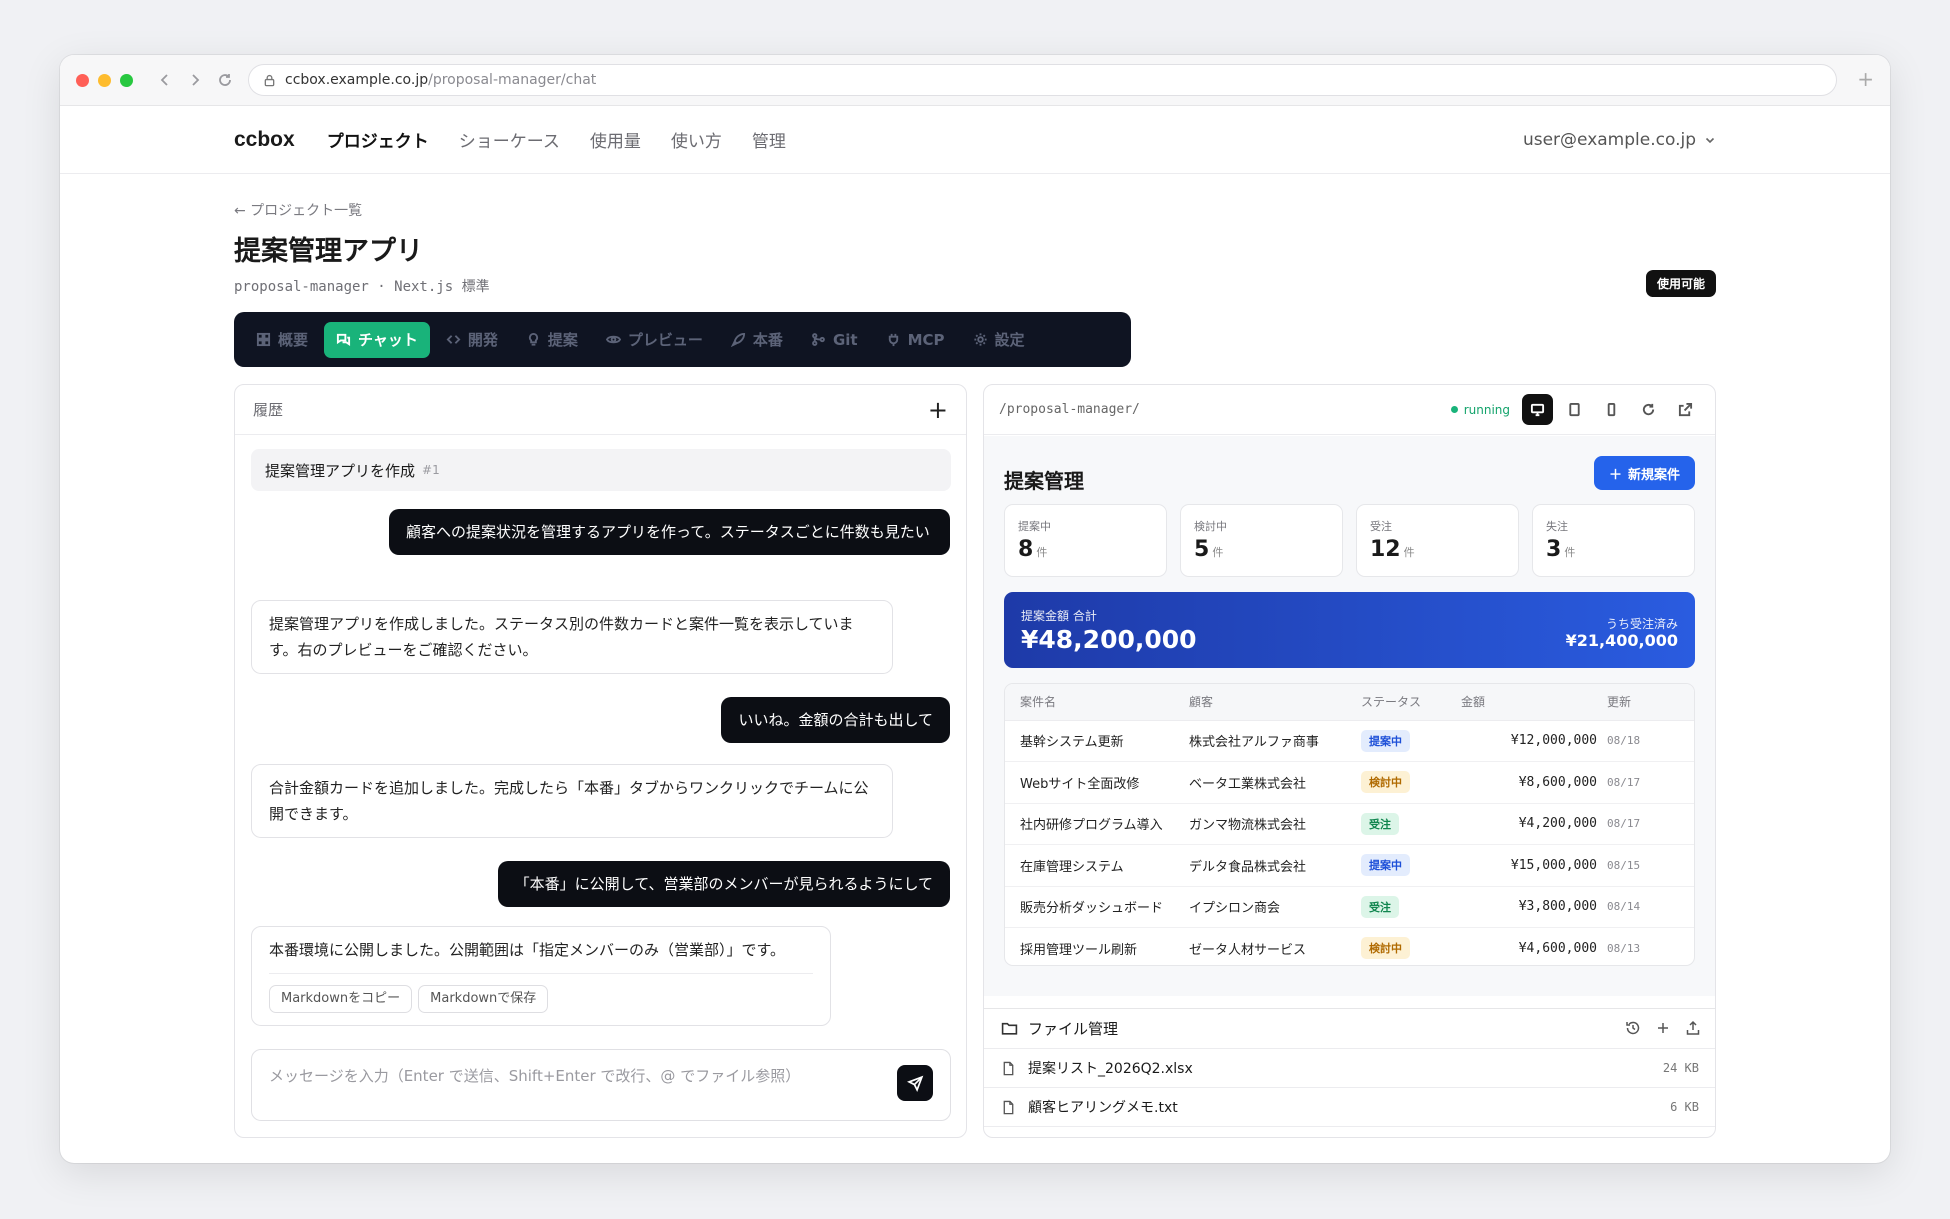  I want to click on reload-icon, so click(225, 80).